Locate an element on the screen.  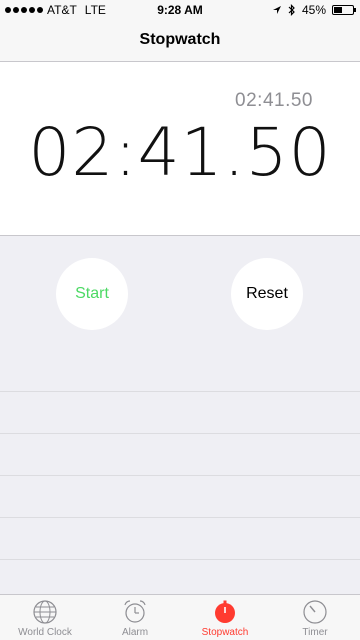
start-button: Start is located at coordinates (92, 294).